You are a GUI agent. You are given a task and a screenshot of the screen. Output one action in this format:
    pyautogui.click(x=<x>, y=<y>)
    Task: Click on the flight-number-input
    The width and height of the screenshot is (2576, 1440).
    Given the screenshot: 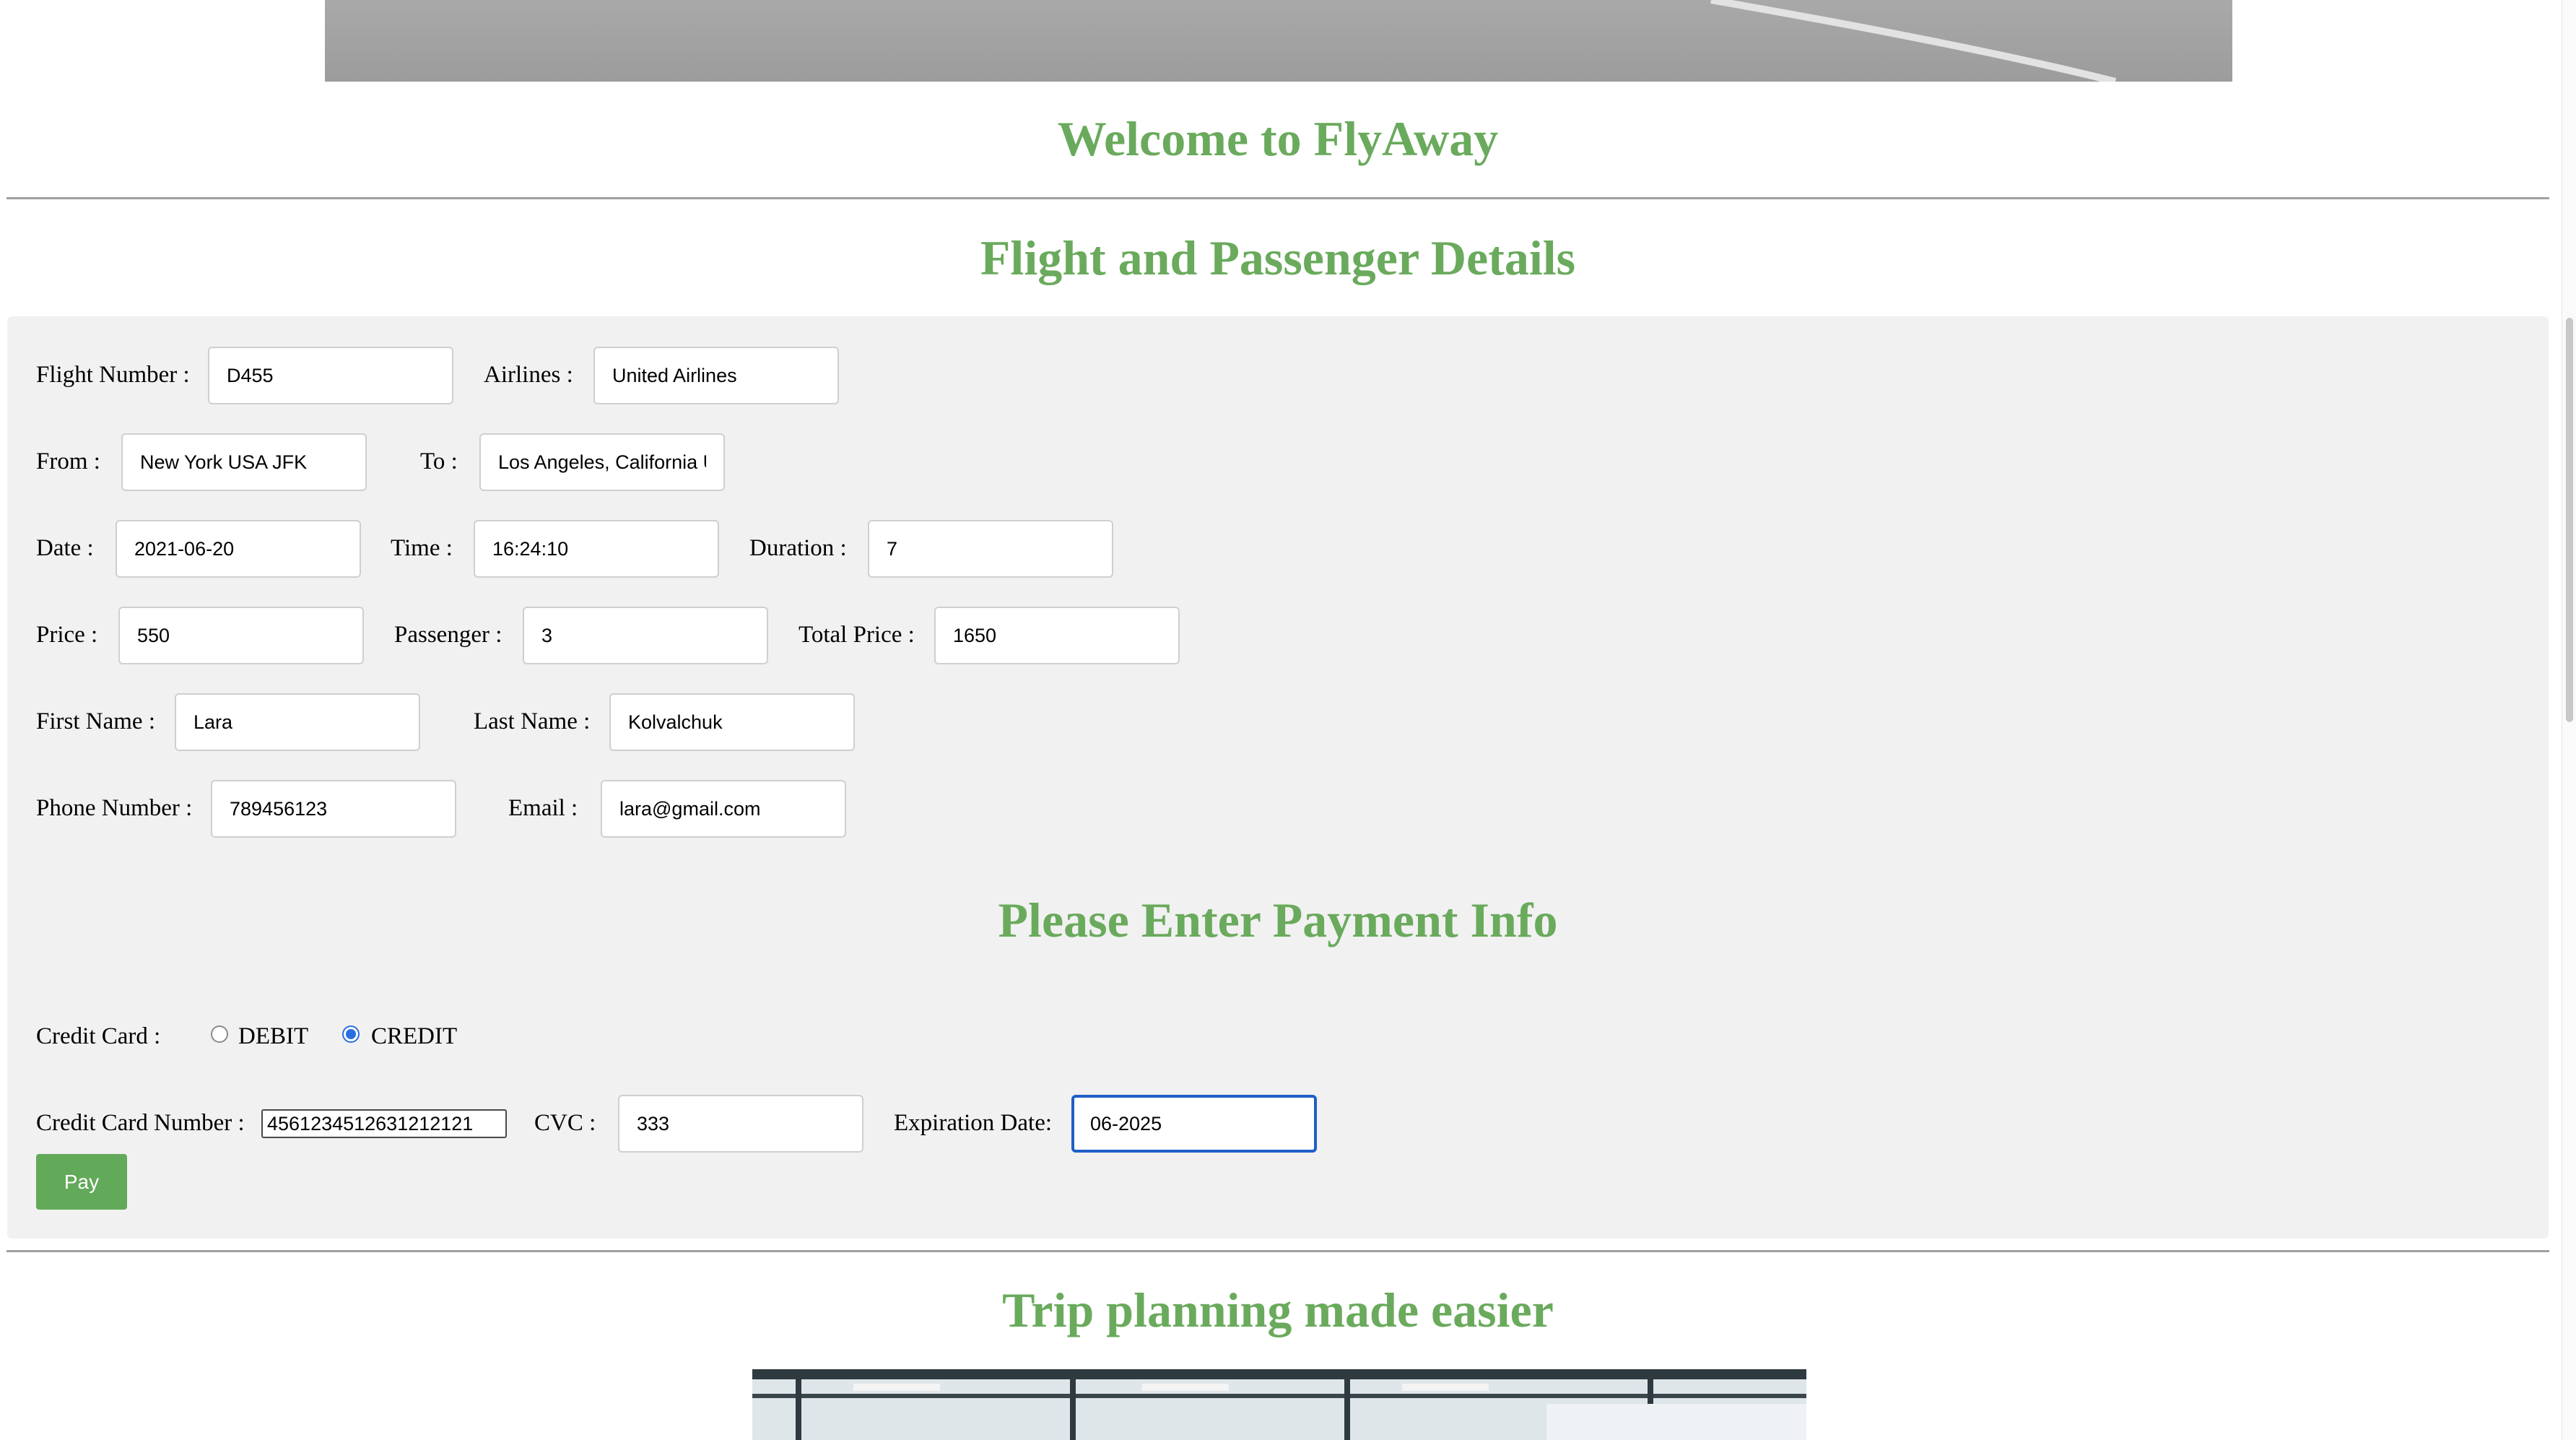 What is the action you would take?
    pyautogui.click(x=330, y=375)
    